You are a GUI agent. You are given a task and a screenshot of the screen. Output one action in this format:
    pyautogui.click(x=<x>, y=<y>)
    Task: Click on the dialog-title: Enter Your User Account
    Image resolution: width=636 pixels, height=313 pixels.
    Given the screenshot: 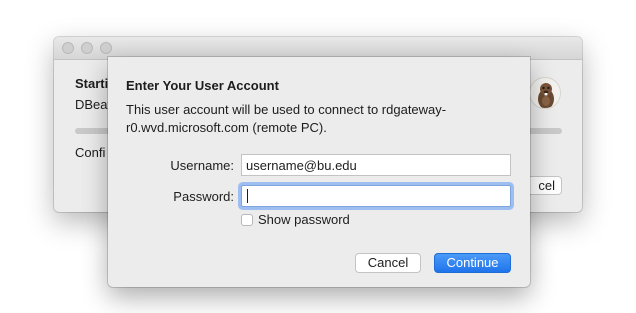 What is the action you would take?
    pyautogui.click(x=202, y=85)
    